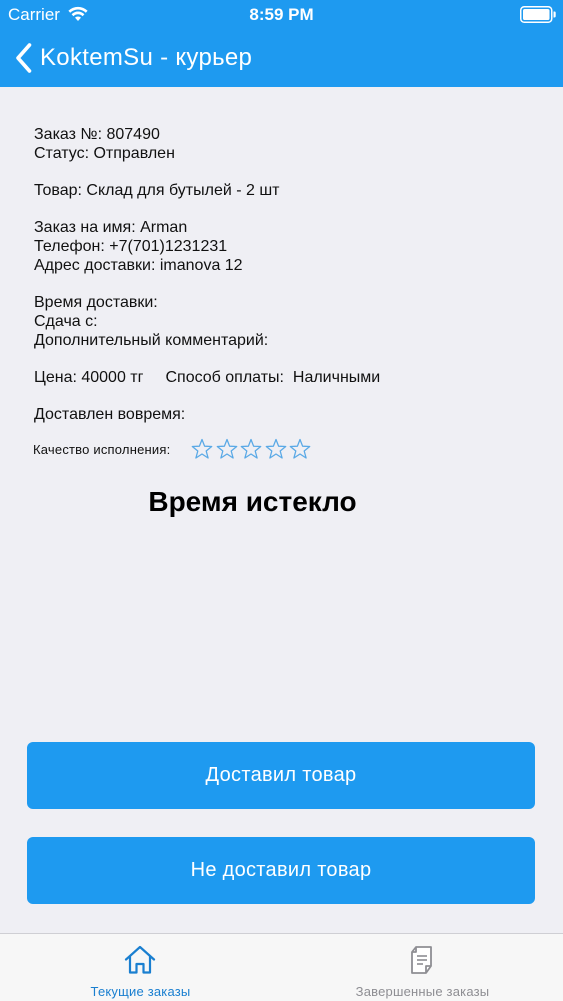 Image resolution: width=563 pixels, height=1001 pixels. What do you see at coordinates (157, 190) in the screenshot?
I see `order-product: Товар: Склад для бутылей - 2 шт` at bounding box center [157, 190].